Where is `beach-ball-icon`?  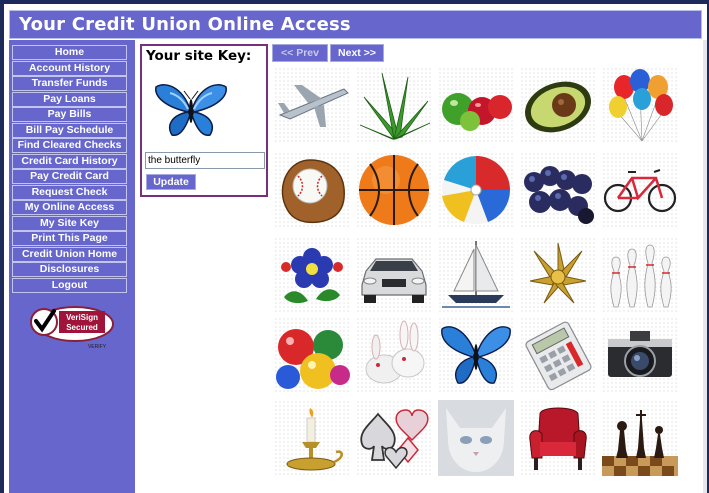 beach-ball-icon is located at coordinates (476, 190).